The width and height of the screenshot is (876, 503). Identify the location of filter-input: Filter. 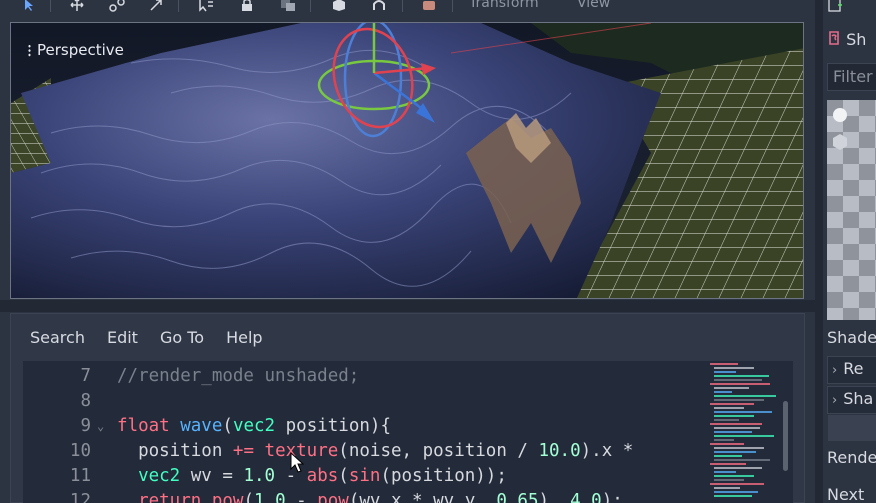
(851, 77).